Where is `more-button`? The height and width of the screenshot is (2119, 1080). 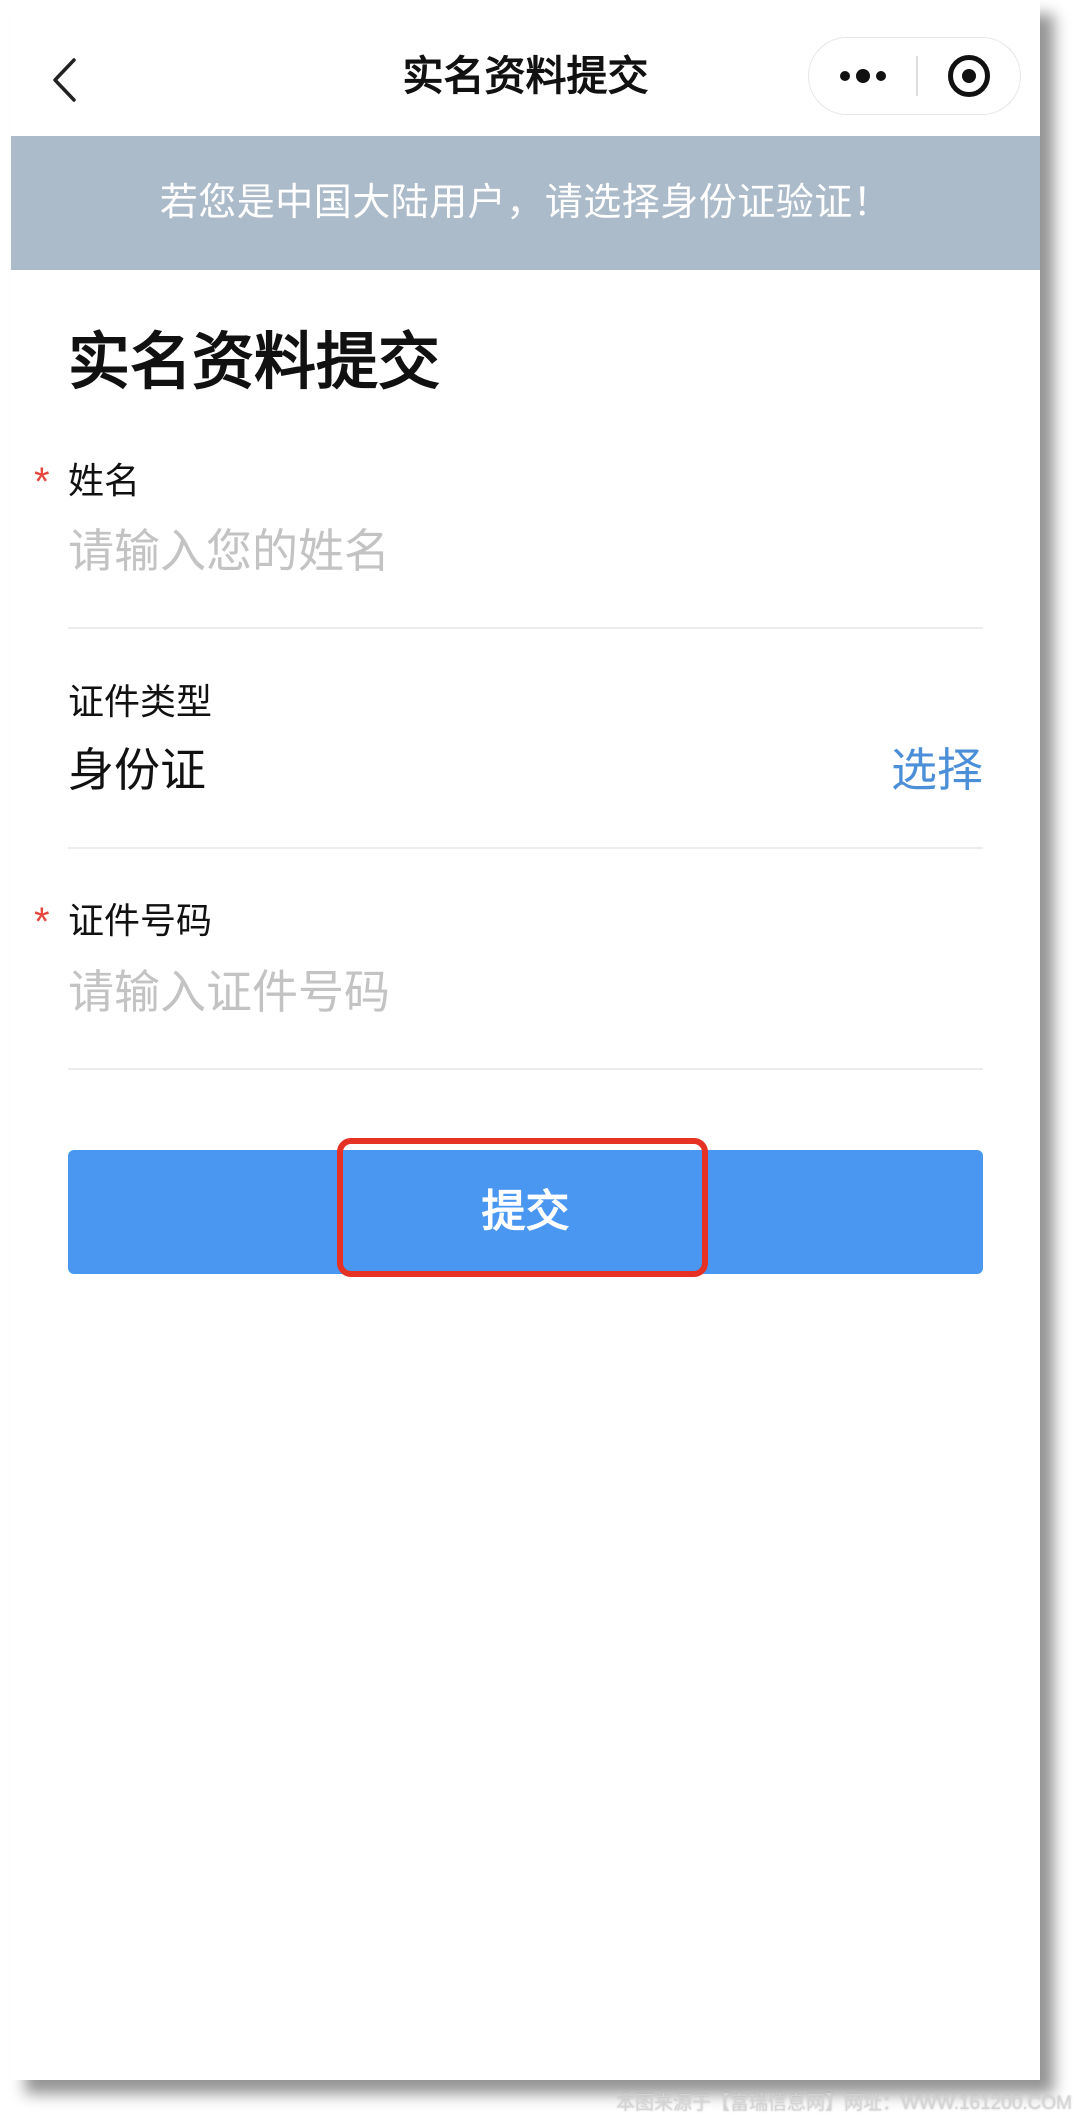 more-button is located at coordinates (862, 76).